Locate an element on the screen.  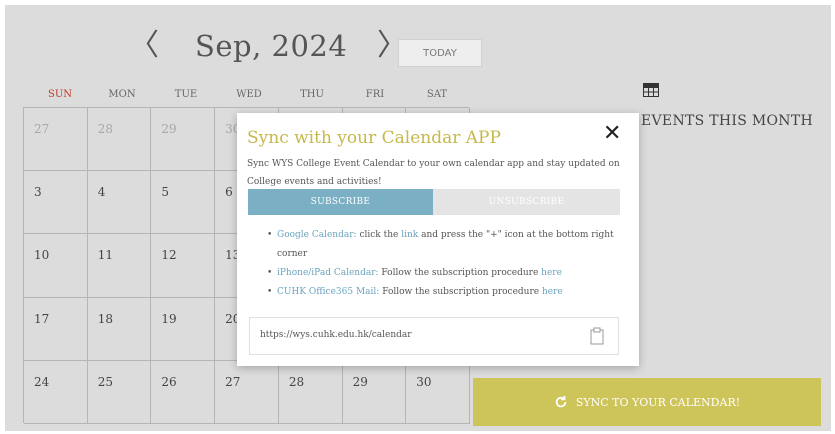
sync-to-calendar-button: SYNC TO YOUR CALENDAR! is located at coordinates (647, 402).